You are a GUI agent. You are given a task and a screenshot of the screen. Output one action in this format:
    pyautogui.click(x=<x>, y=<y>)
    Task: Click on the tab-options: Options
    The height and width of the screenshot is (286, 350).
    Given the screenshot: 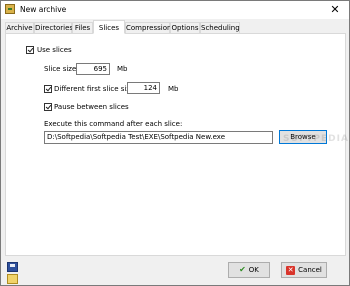 What is the action you would take?
    pyautogui.click(x=185, y=27)
    